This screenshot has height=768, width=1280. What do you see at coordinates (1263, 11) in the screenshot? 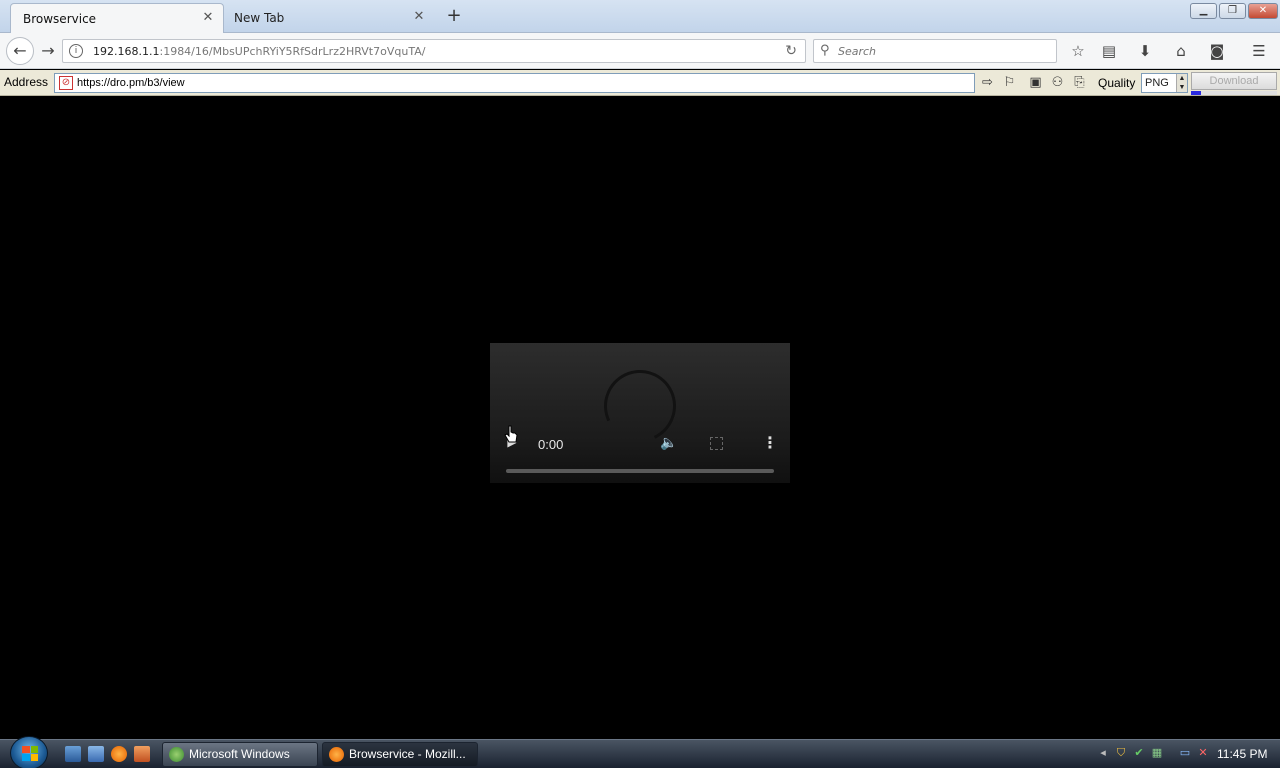
I see `close-window-button: ✕` at bounding box center [1263, 11].